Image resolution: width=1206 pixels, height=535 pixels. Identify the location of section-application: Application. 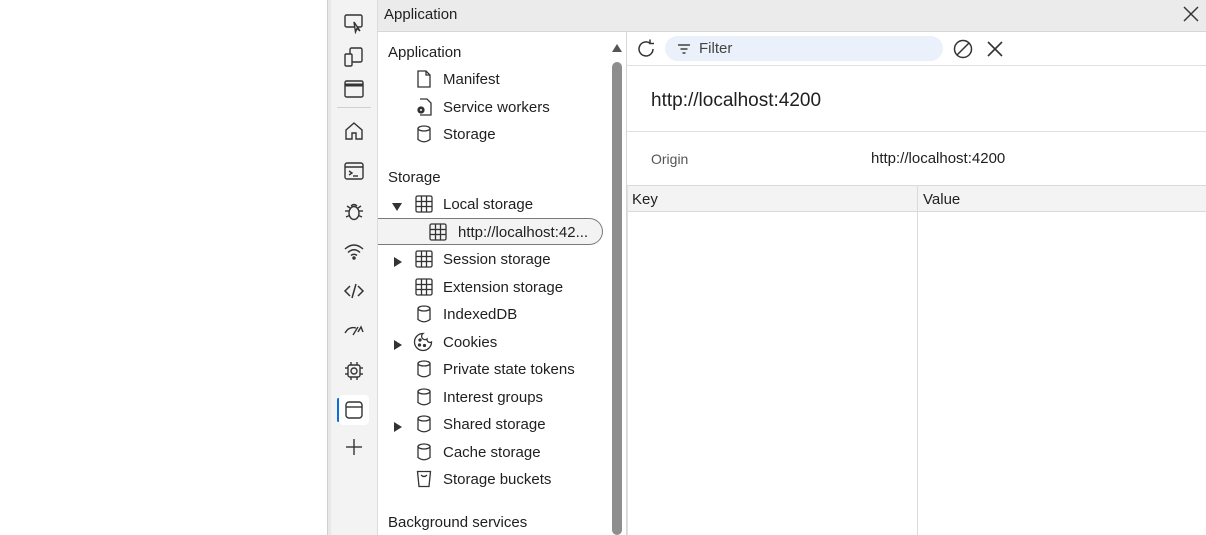
(425, 52).